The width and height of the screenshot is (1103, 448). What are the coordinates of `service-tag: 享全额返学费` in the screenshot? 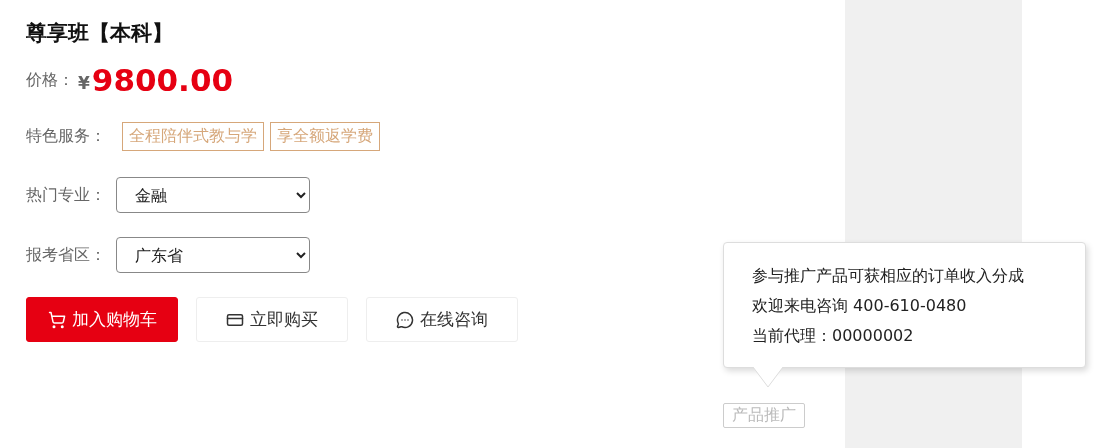 It's located at (325, 136).